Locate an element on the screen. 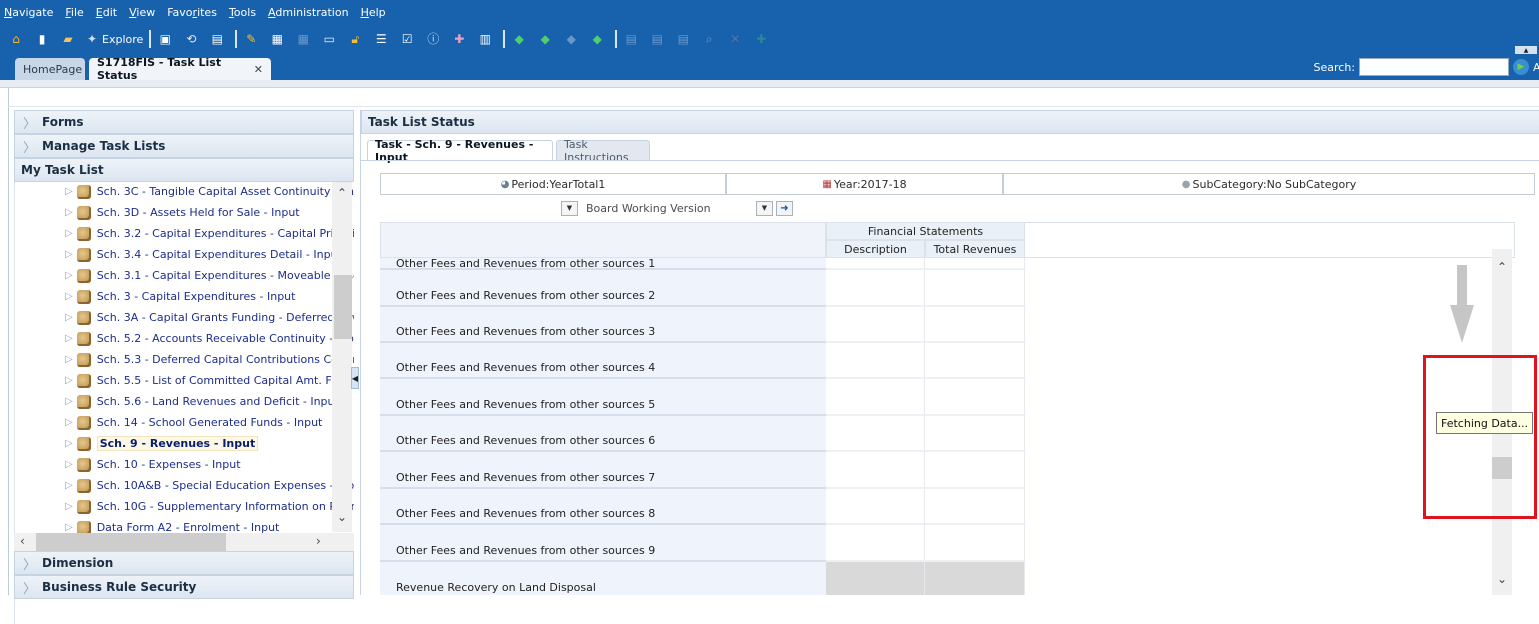 The height and width of the screenshot is (624, 1539). scroll-left-icon: ‹ is located at coordinates (22, 541).